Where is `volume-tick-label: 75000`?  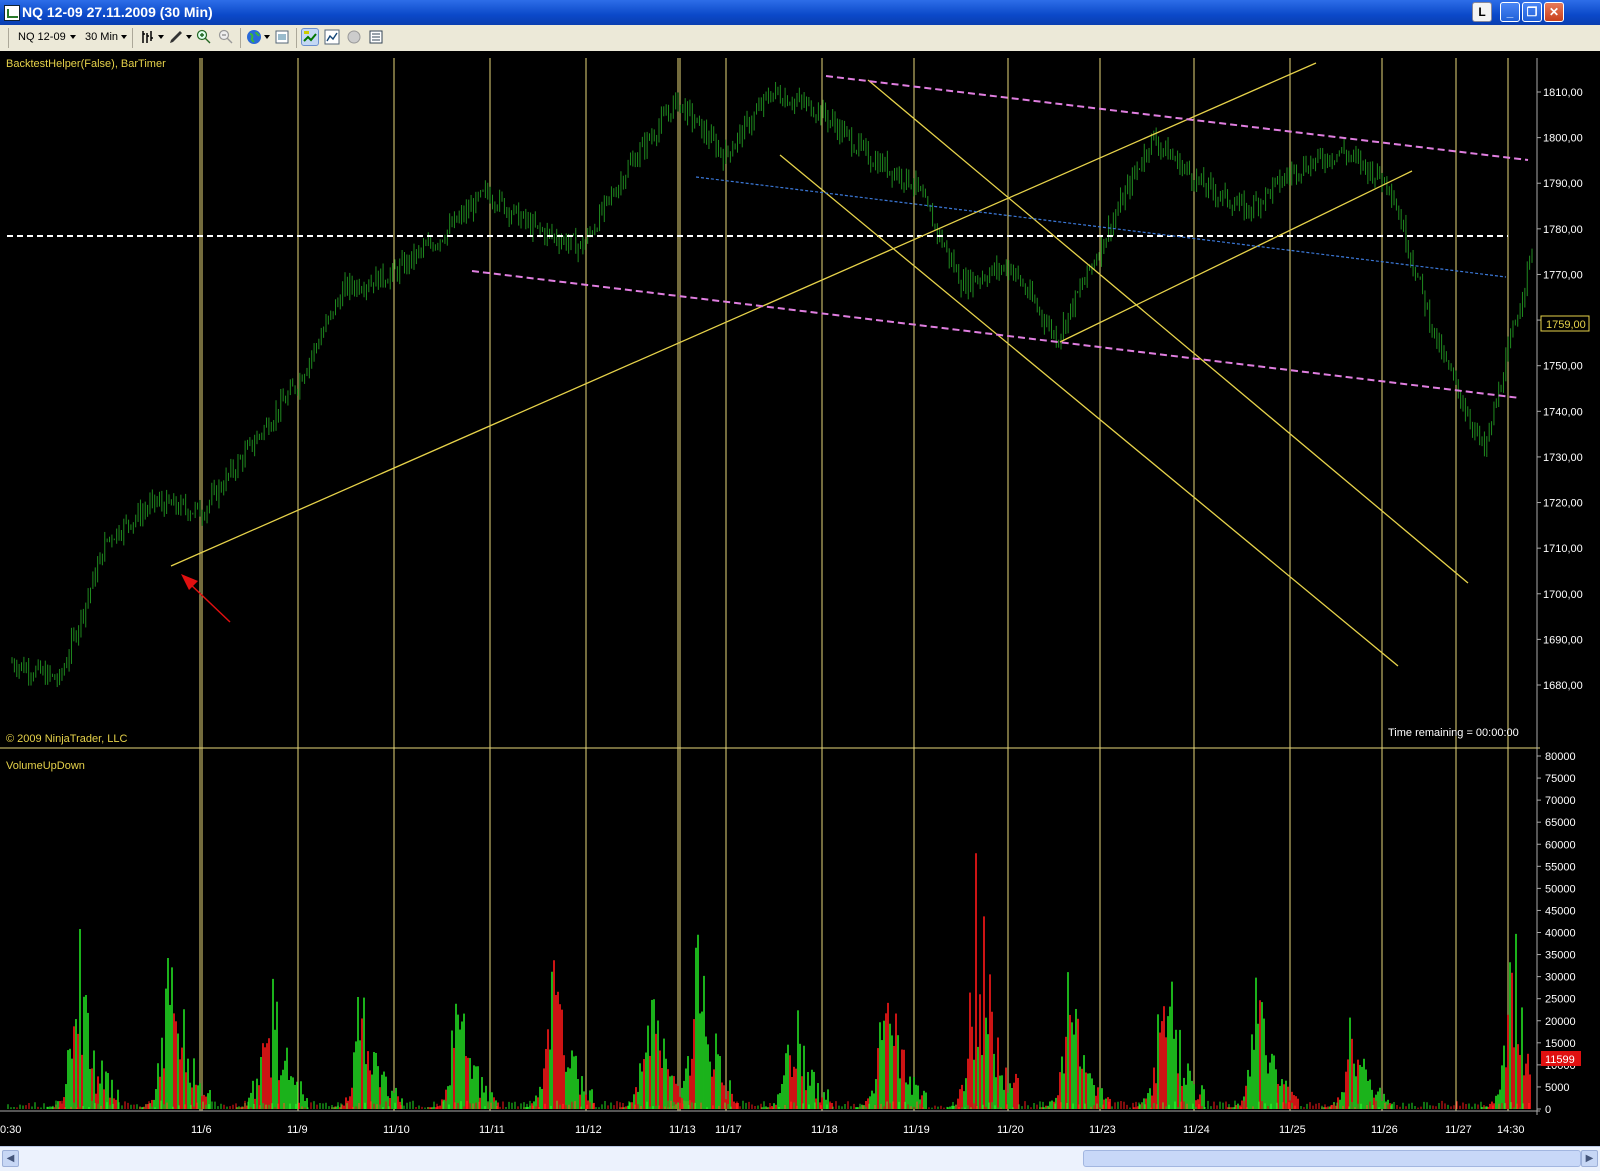
volume-tick-label: 75000 is located at coordinates (1560, 779).